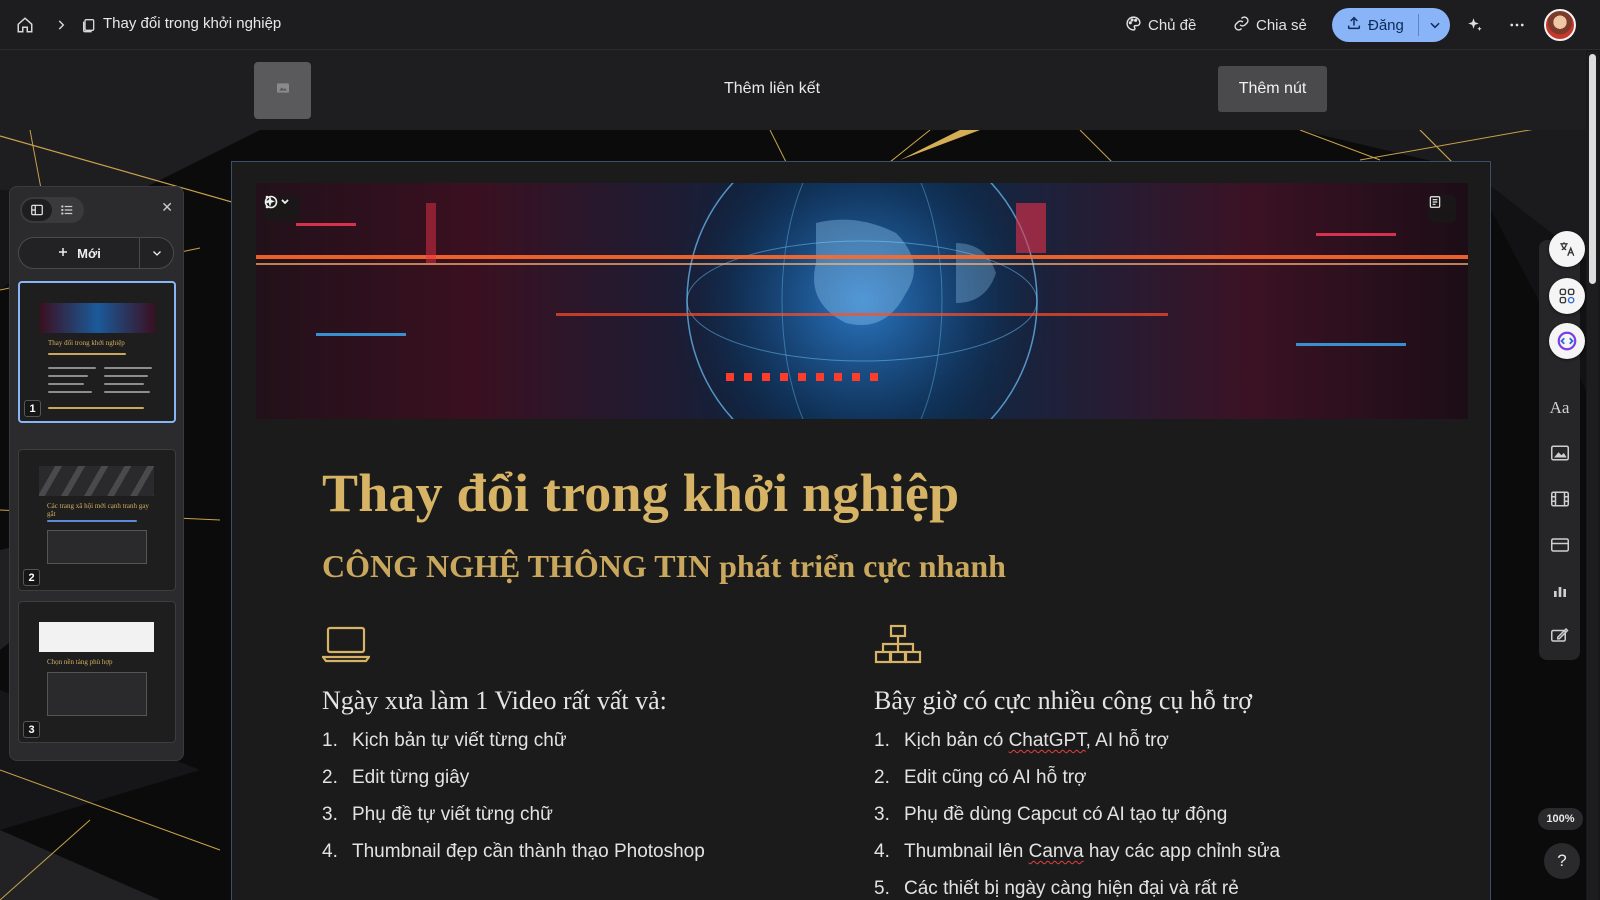 The image size is (1600, 900). I want to click on avatar, so click(1560, 25).